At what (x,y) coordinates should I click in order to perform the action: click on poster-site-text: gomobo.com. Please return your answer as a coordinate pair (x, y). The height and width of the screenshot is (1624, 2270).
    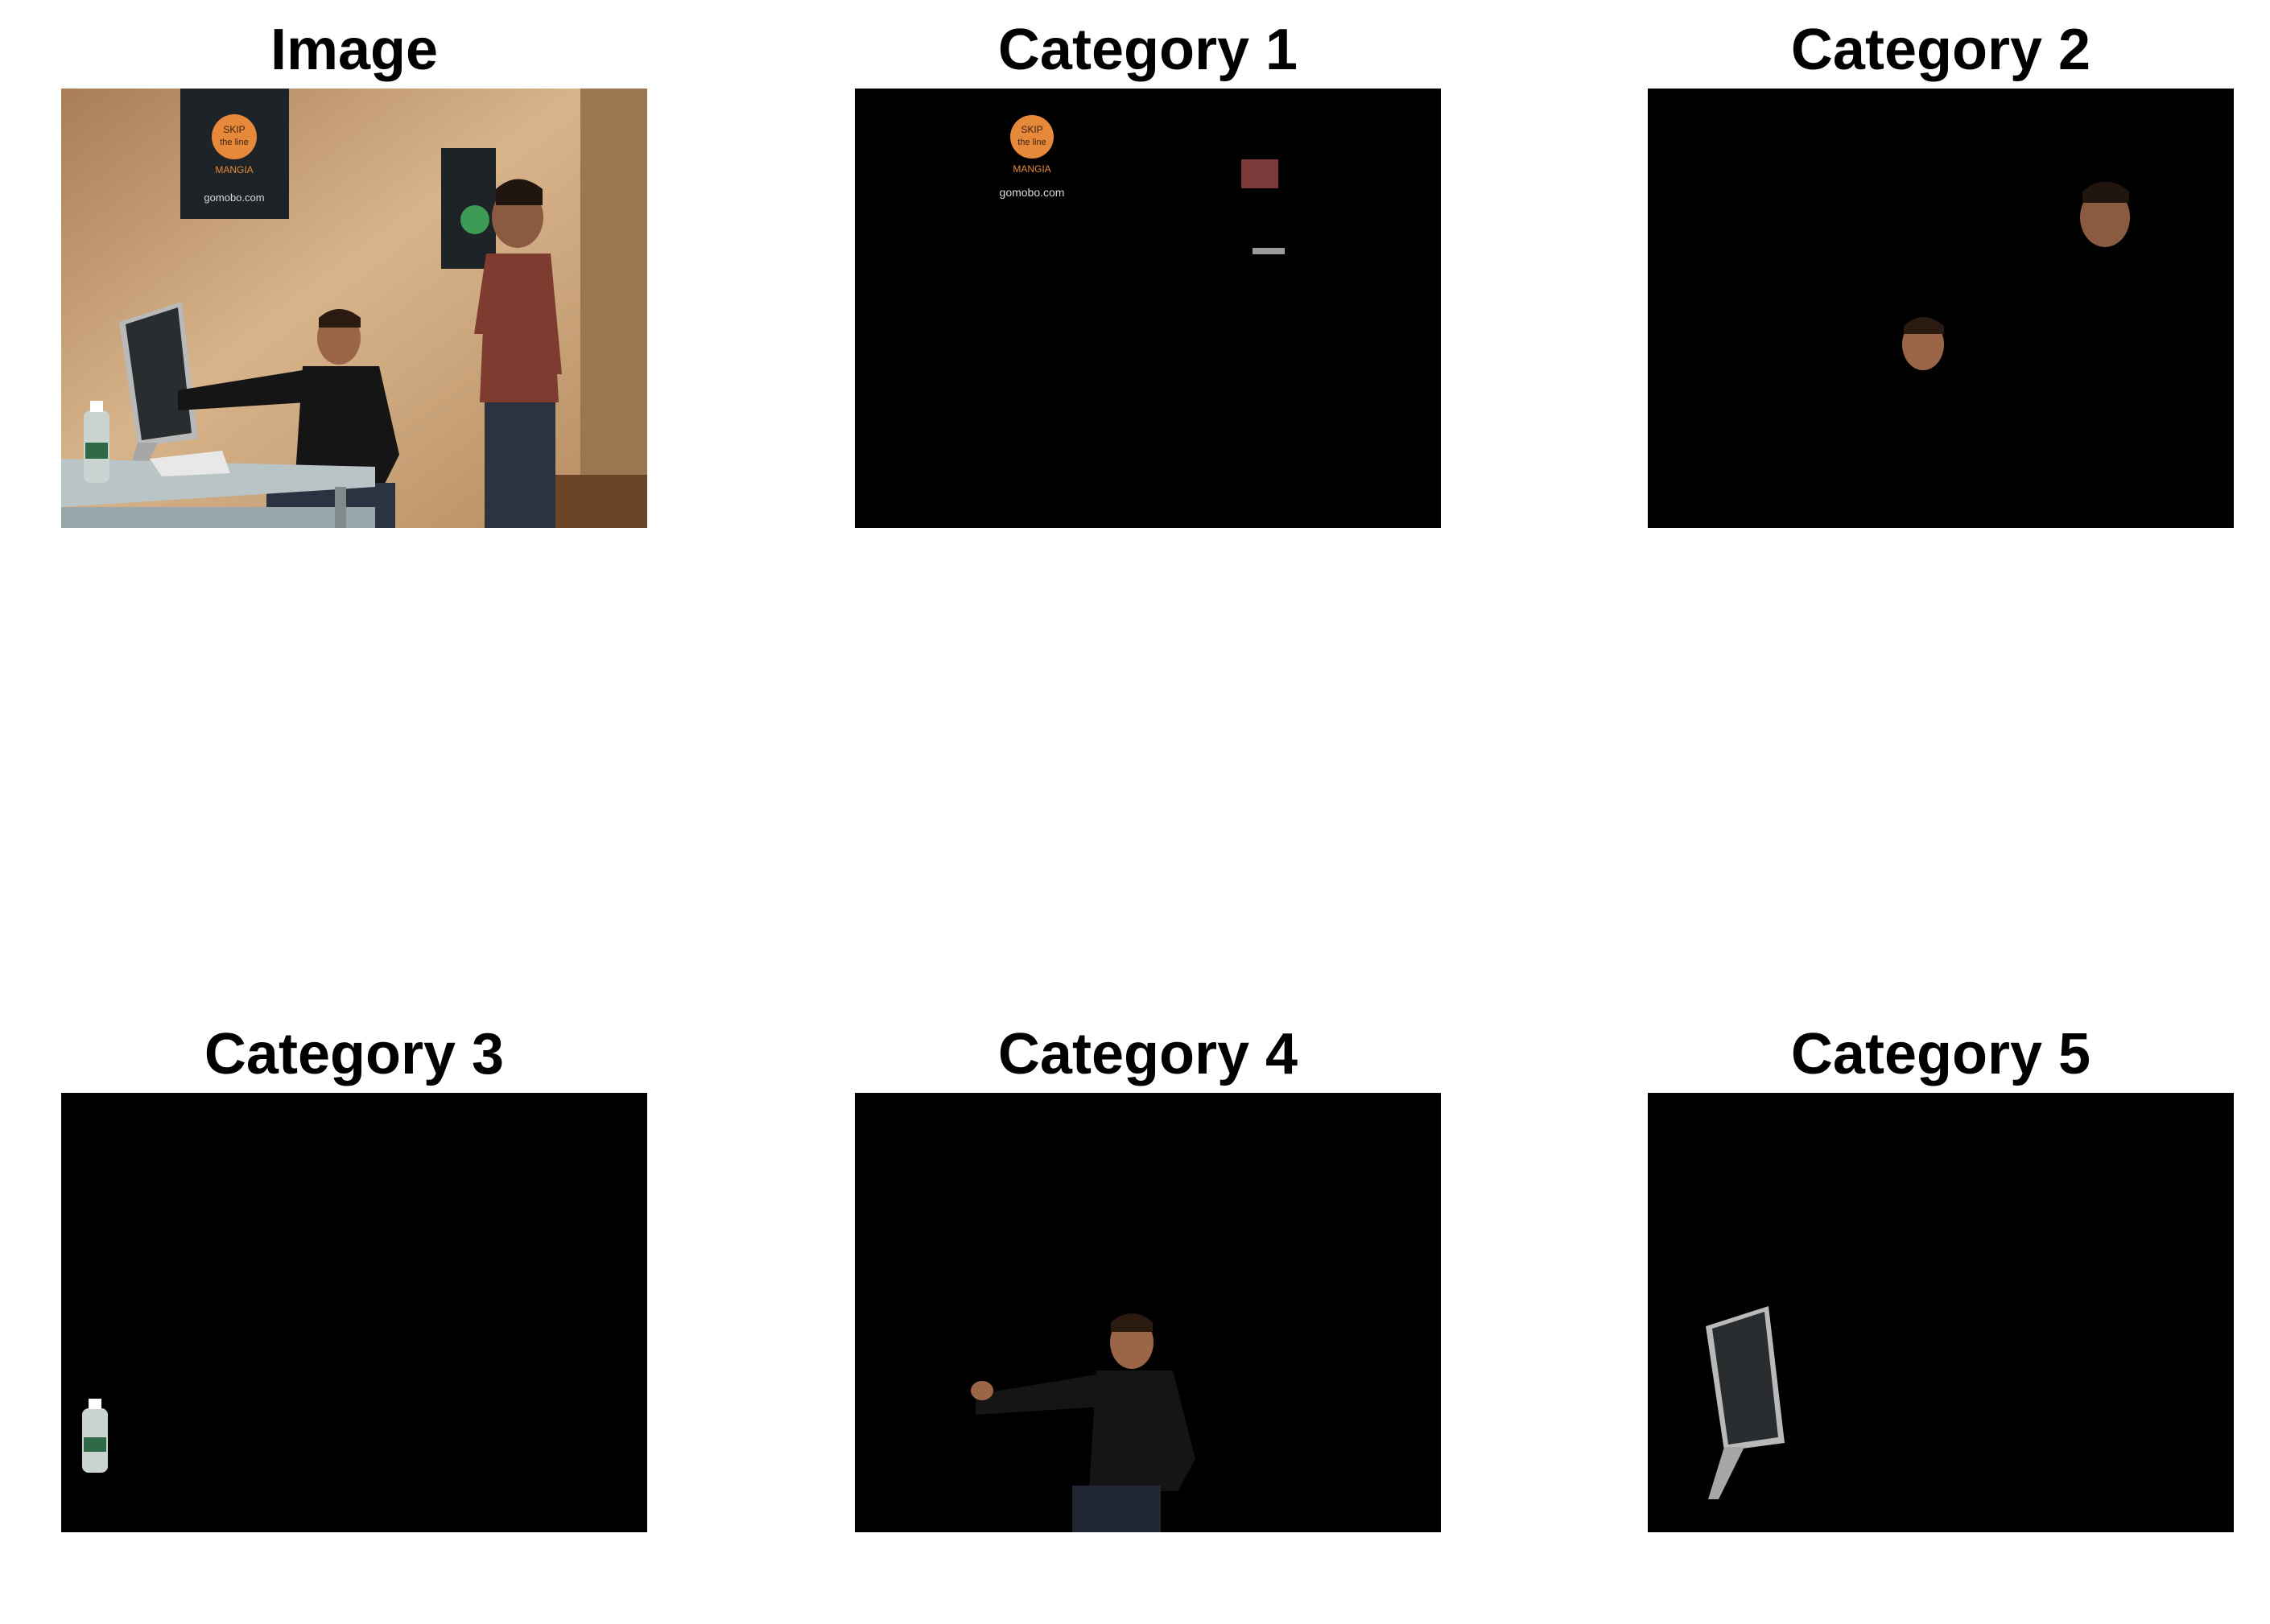
    Looking at the image, I should click on (234, 198).